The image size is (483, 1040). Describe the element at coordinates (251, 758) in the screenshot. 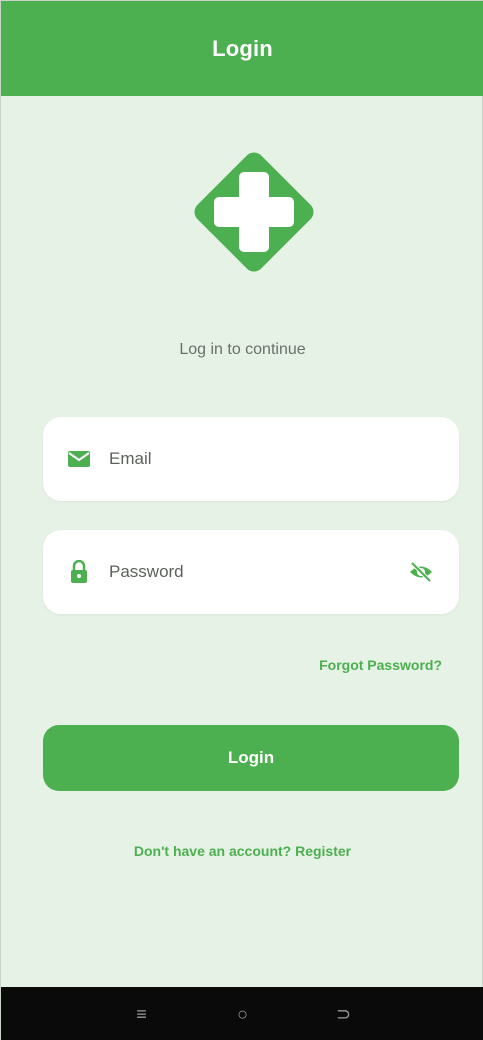

I see `login-button: Login` at that location.